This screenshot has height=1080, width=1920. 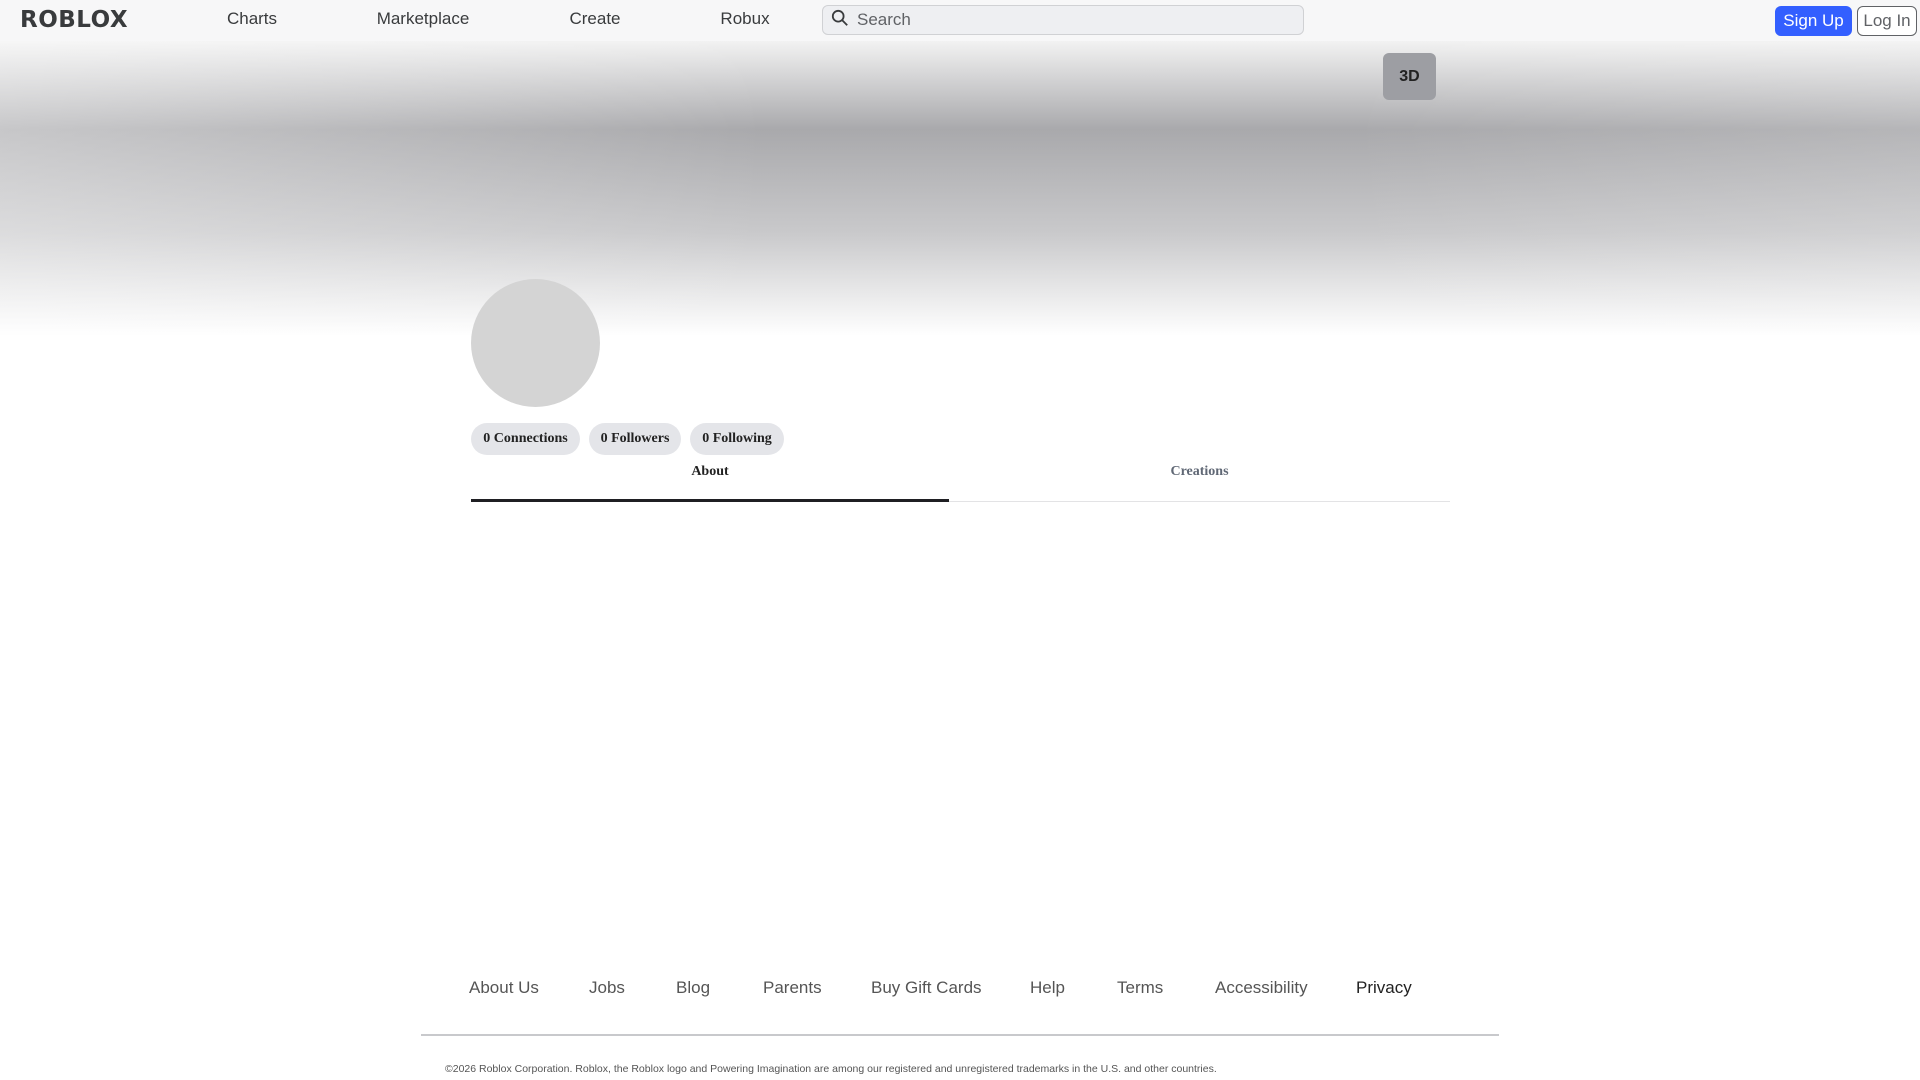 I want to click on footer-link-jobs: Jobs, so click(x=607, y=988).